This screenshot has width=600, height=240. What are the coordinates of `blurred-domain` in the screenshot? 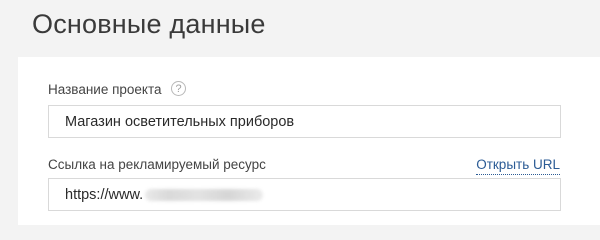 It's located at (204, 194).